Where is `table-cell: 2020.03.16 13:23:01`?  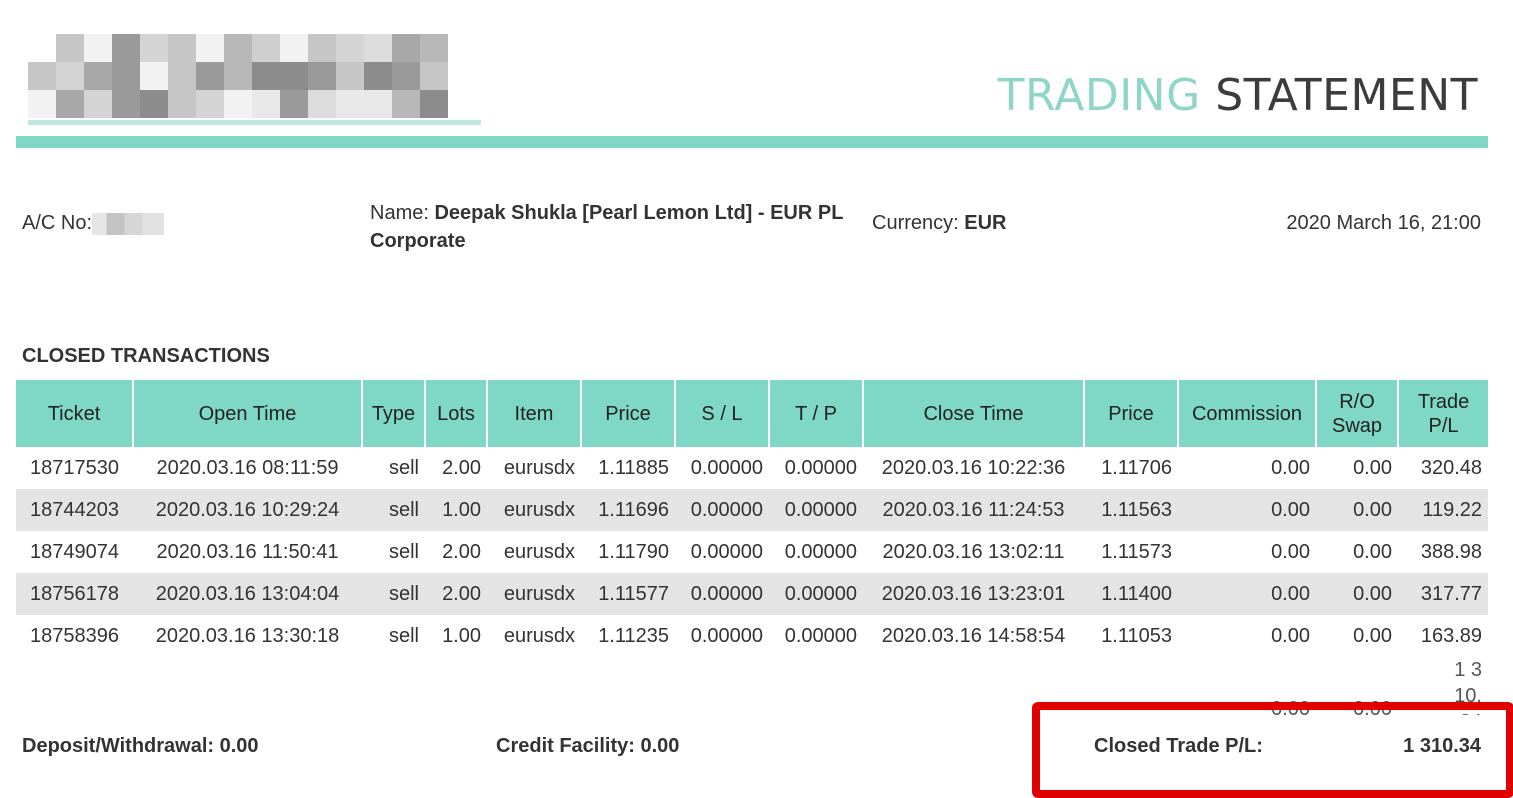
table-cell: 2020.03.16 13:23:01 is located at coordinates (973, 594).